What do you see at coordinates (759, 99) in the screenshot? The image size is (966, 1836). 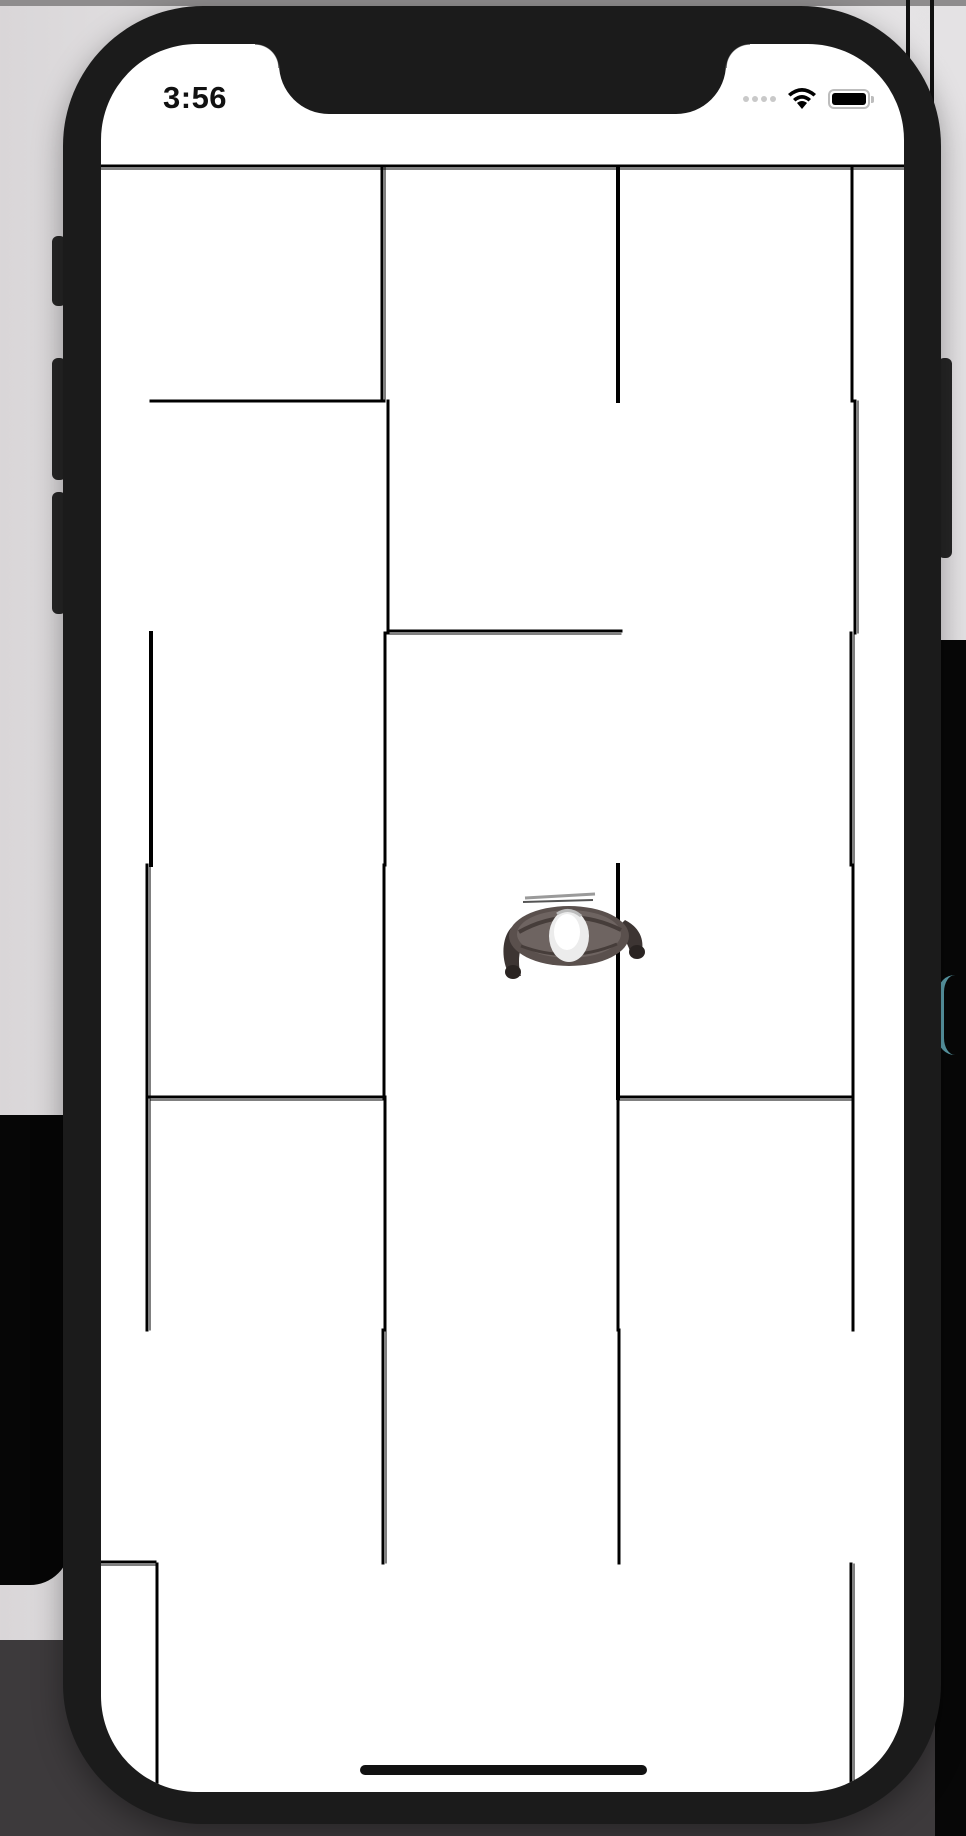 I see `cellular-signal-icon` at bounding box center [759, 99].